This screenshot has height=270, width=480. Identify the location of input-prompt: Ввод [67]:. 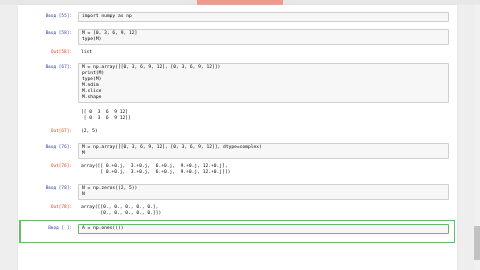
(58, 67).